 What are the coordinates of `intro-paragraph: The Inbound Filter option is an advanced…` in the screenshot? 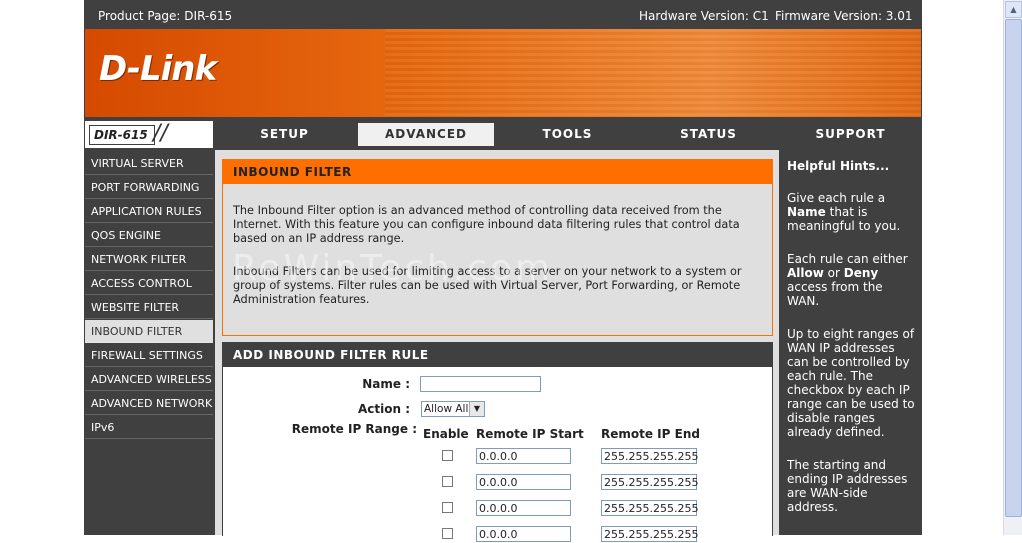 It's located at (486, 224).